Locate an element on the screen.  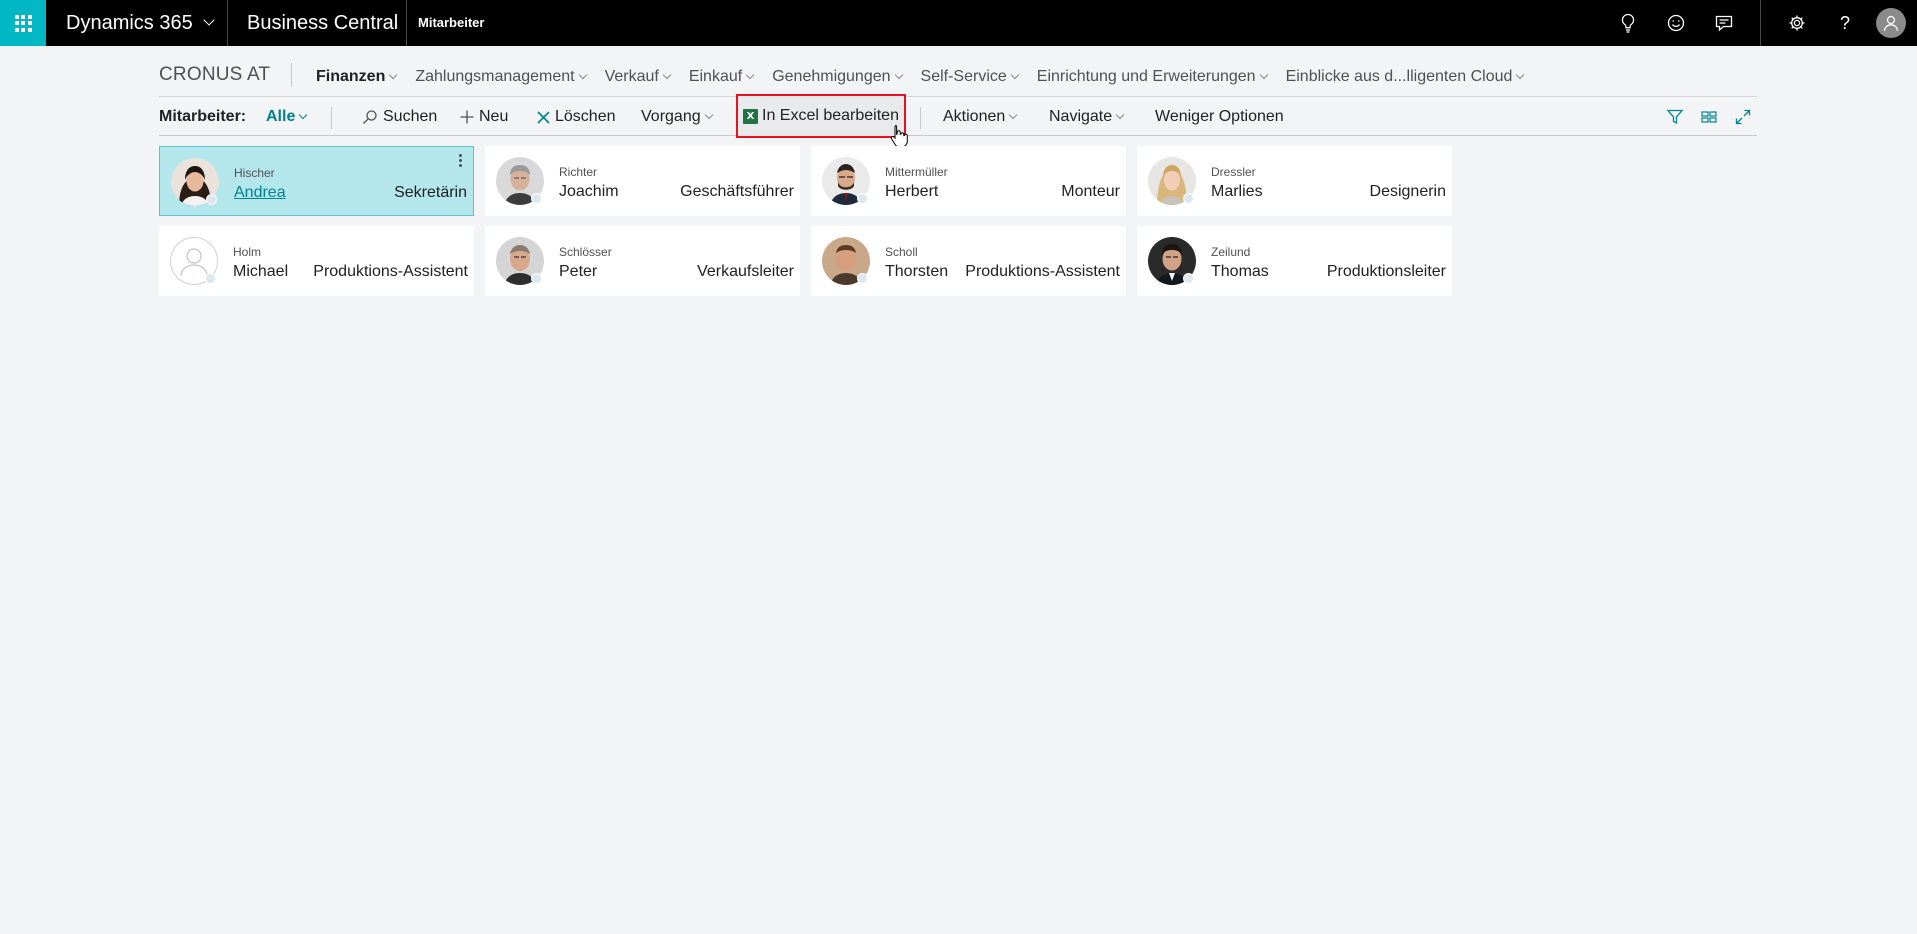
lightbulb-button is located at coordinates (1628, 23).